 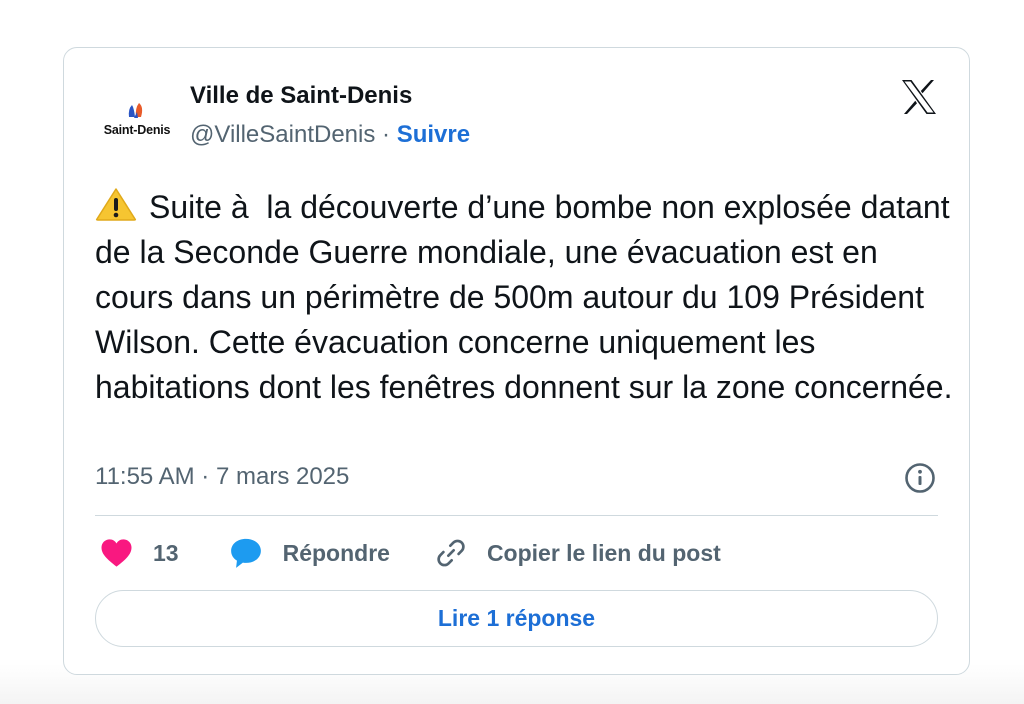 What do you see at coordinates (137, 130) in the screenshot?
I see `avatar-logo-text: Saint-Denis` at bounding box center [137, 130].